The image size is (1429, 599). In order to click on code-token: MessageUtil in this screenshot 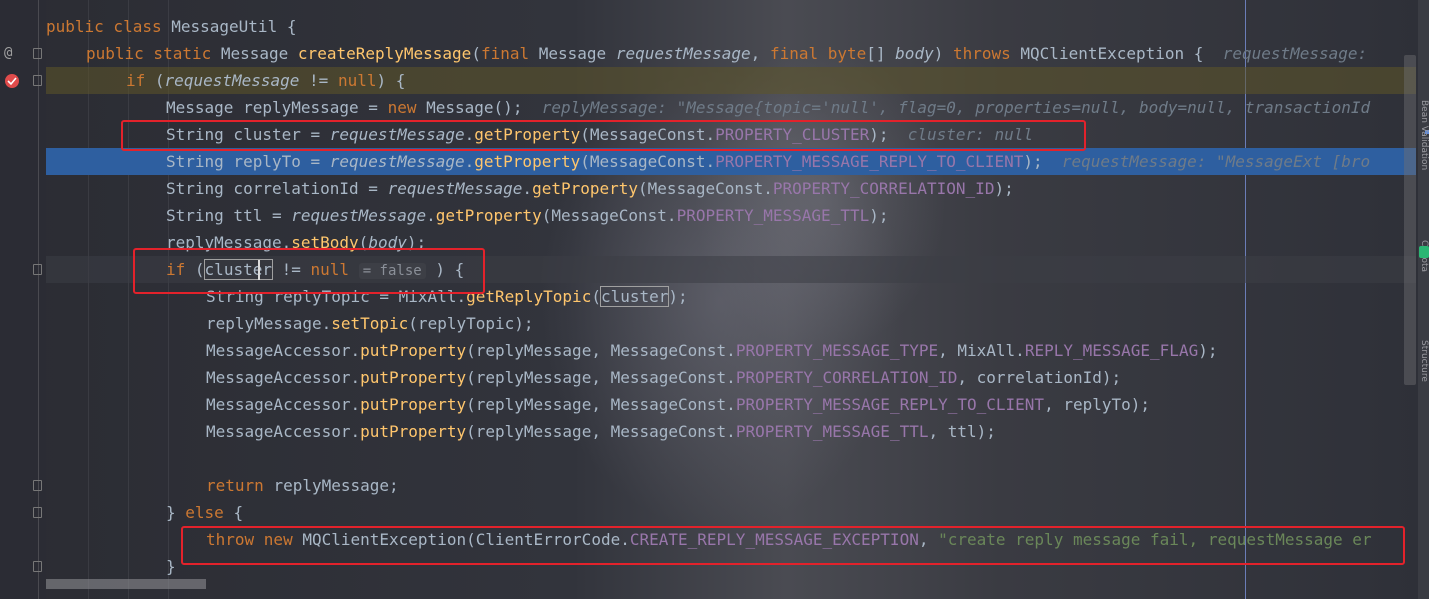, I will do `click(229, 26)`.